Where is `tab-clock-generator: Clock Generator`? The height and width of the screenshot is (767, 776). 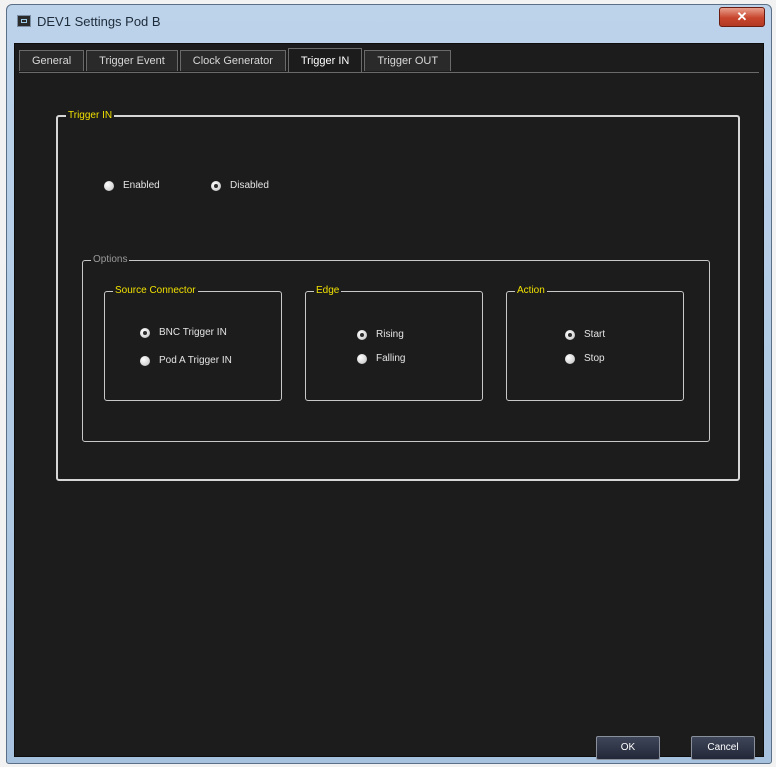 tab-clock-generator: Clock Generator is located at coordinates (232, 60).